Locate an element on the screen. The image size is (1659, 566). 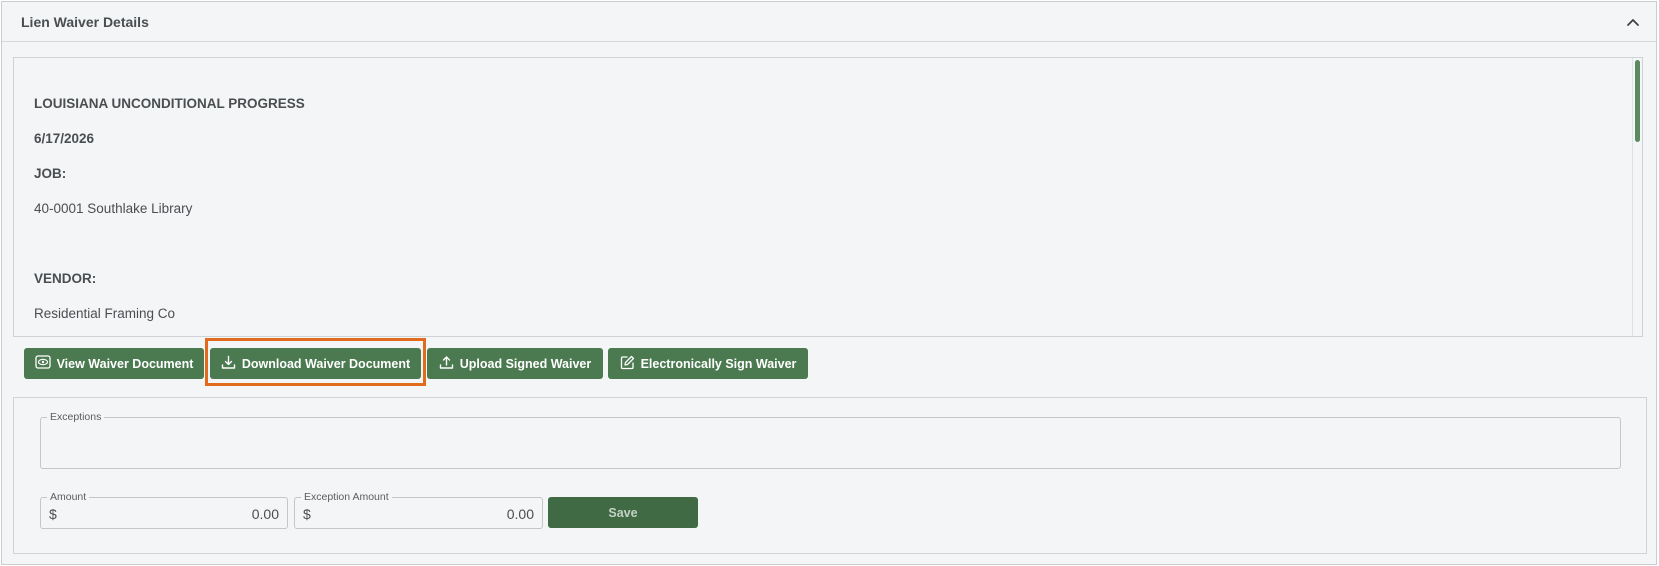
document-scrollbar is located at coordinates (1637, 197).